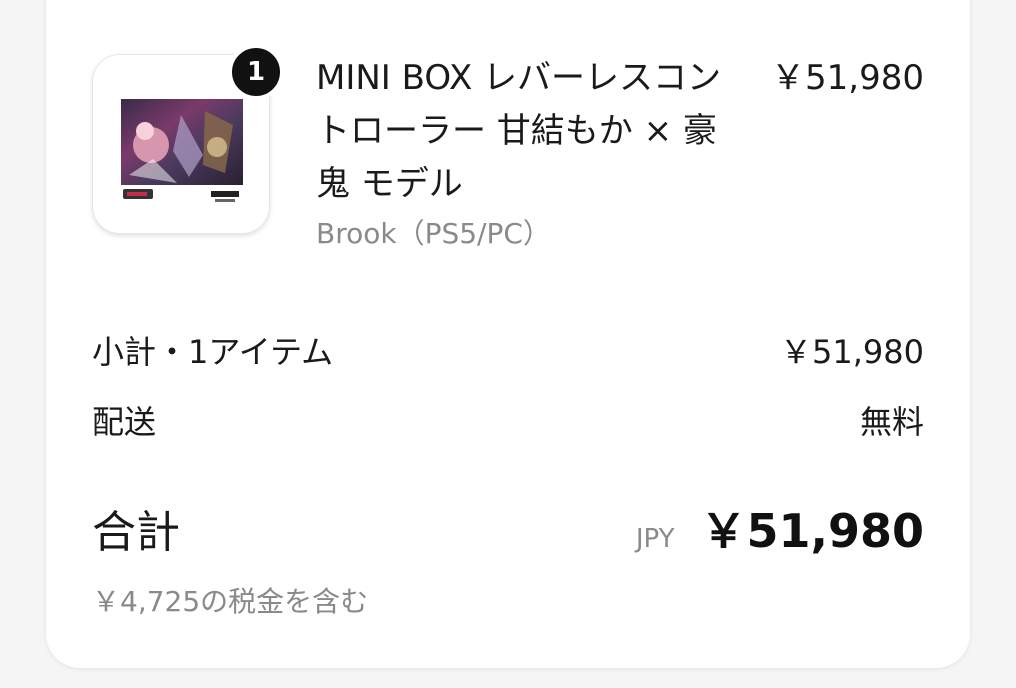 The image size is (1016, 688). What do you see at coordinates (847, 78) in the screenshot?
I see `product-price: ￥51,980` at bounding box center [847, 78].